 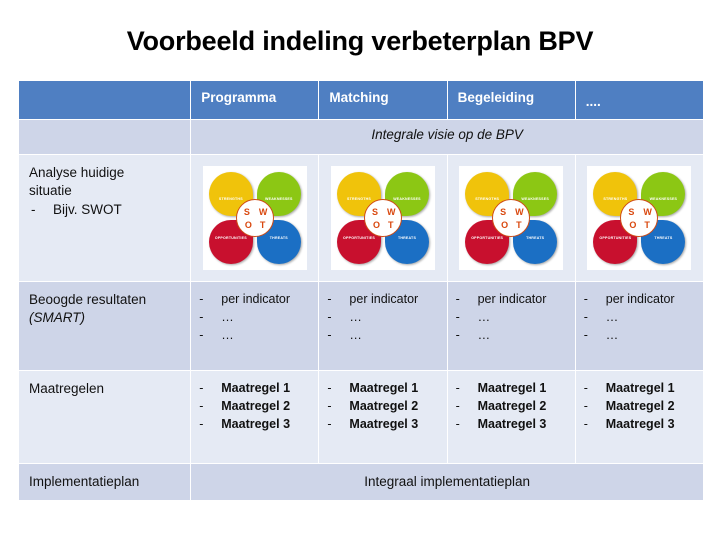 What do you see at coordinates (447, 481) in the screenshot?
I see `integraal-implementatieplan-text: Integraal implementatieplan` at bounding box center [447, 481].